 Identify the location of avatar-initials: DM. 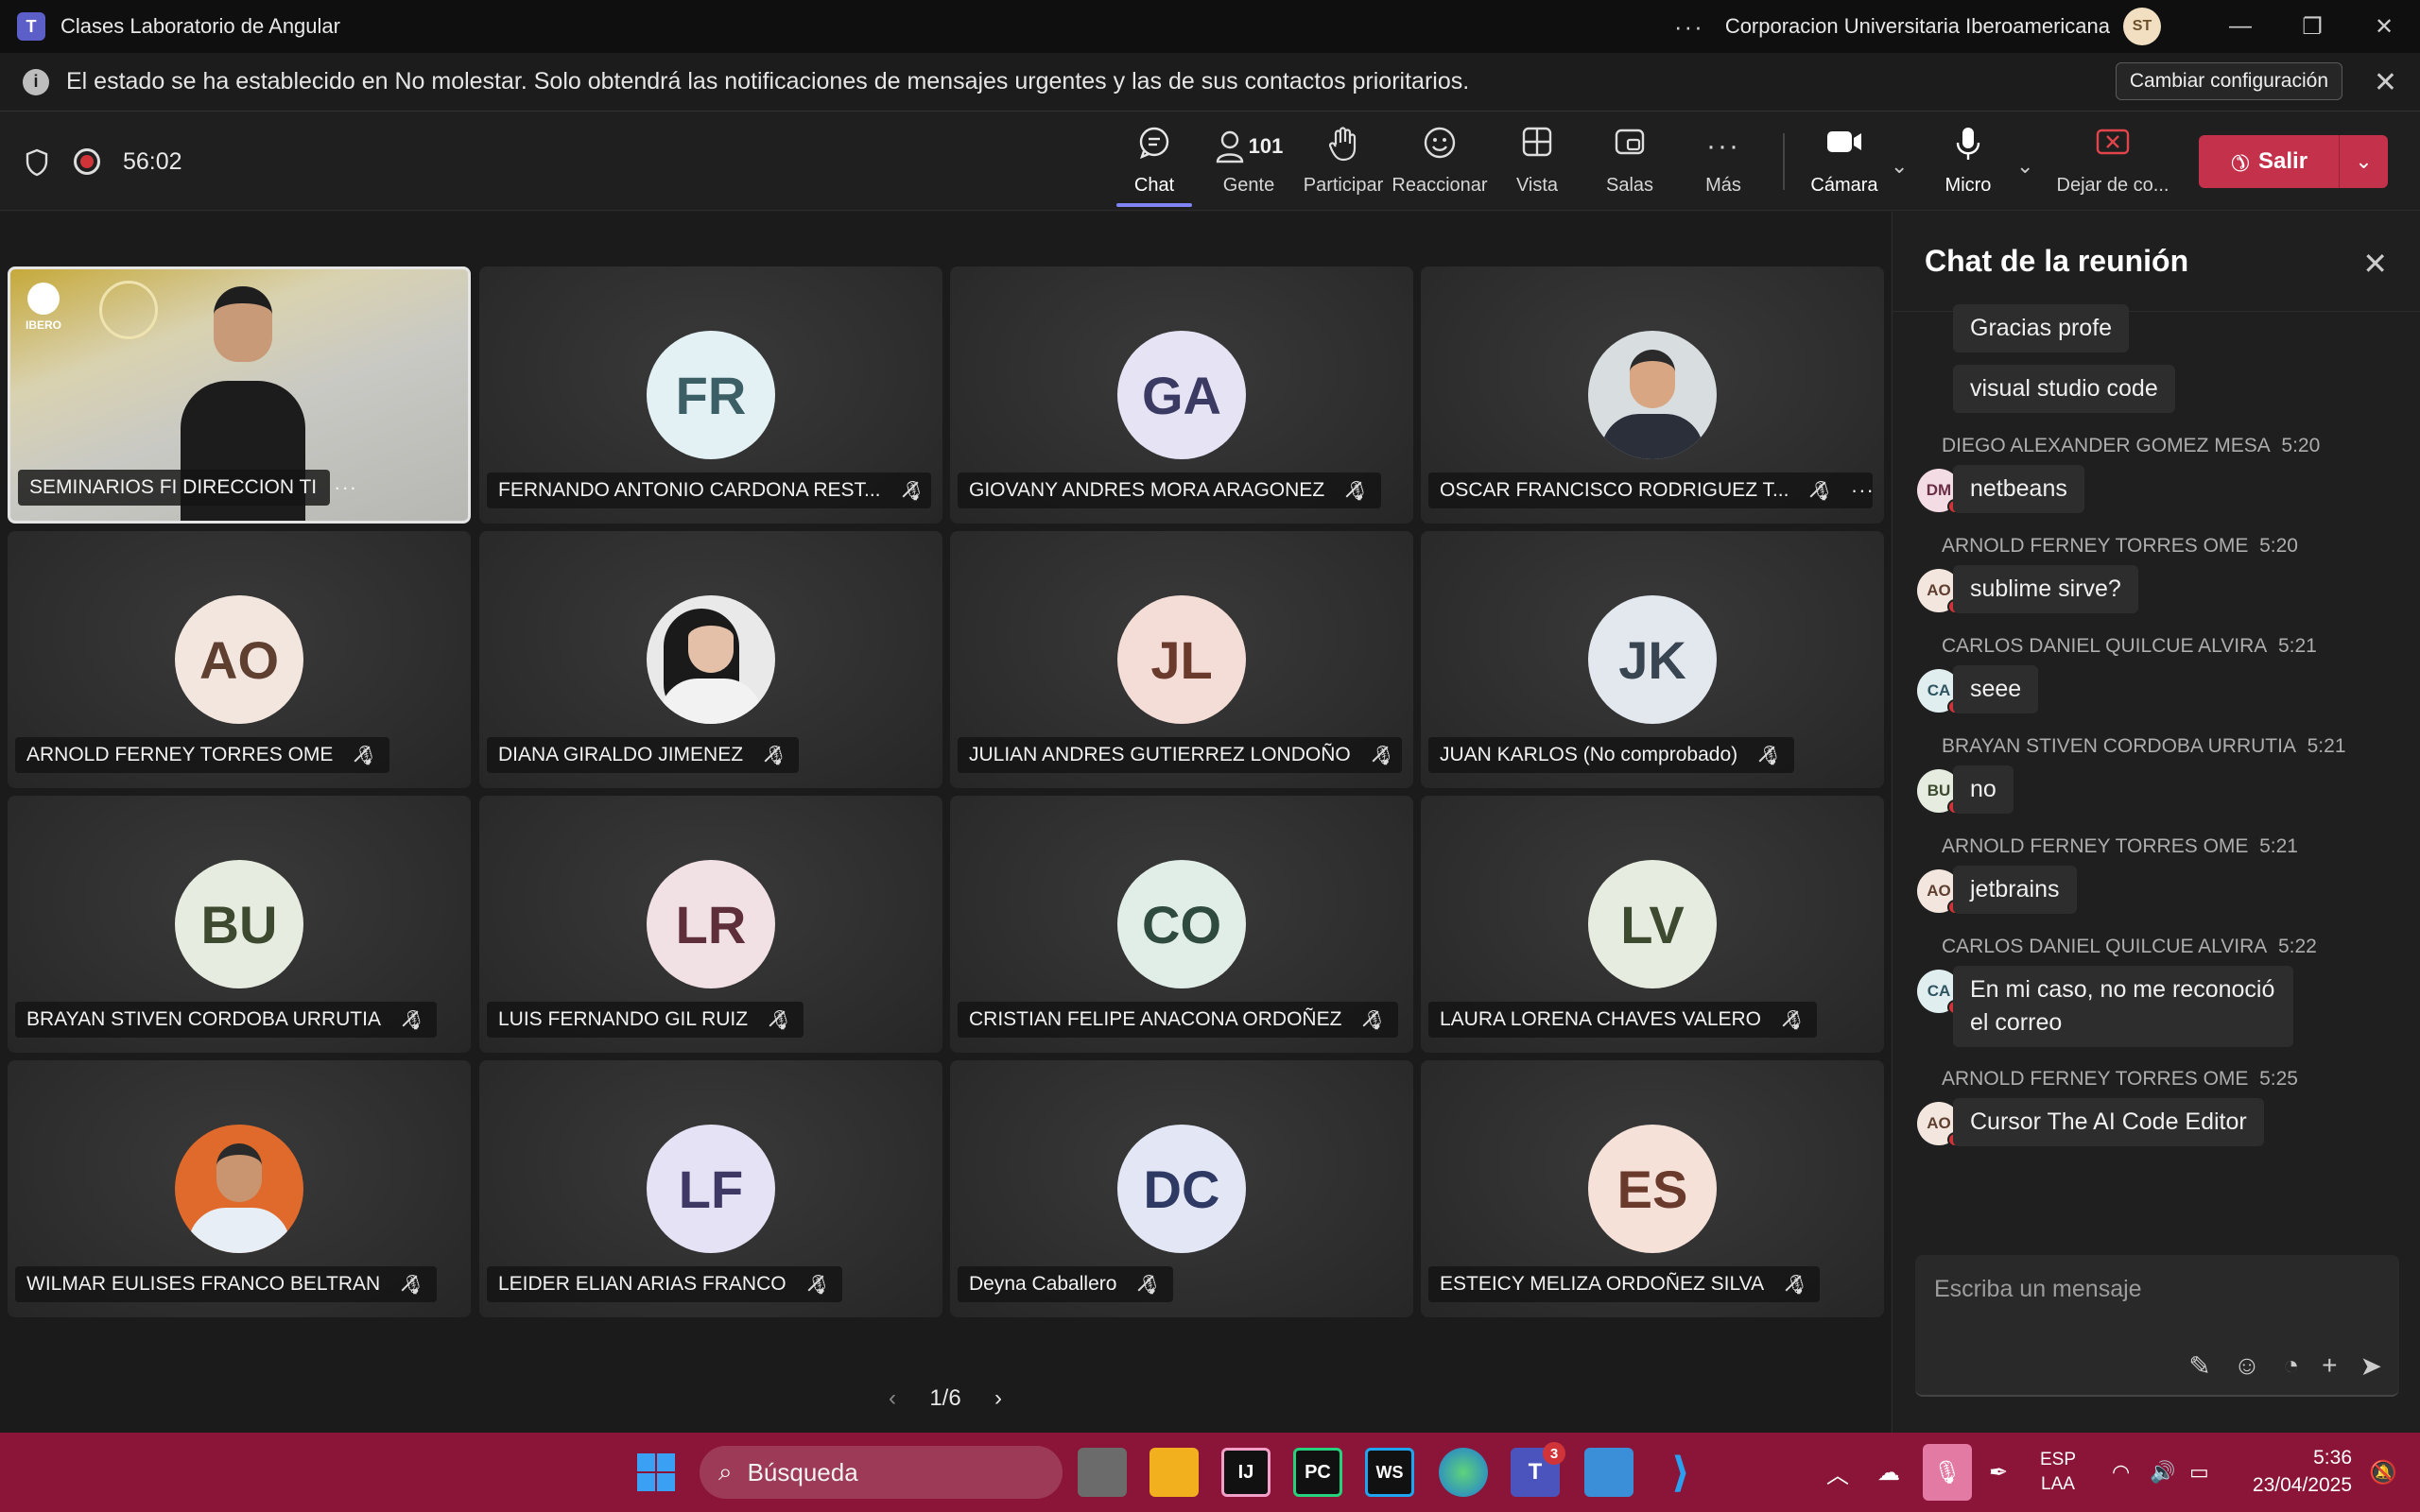
(1939, 490).